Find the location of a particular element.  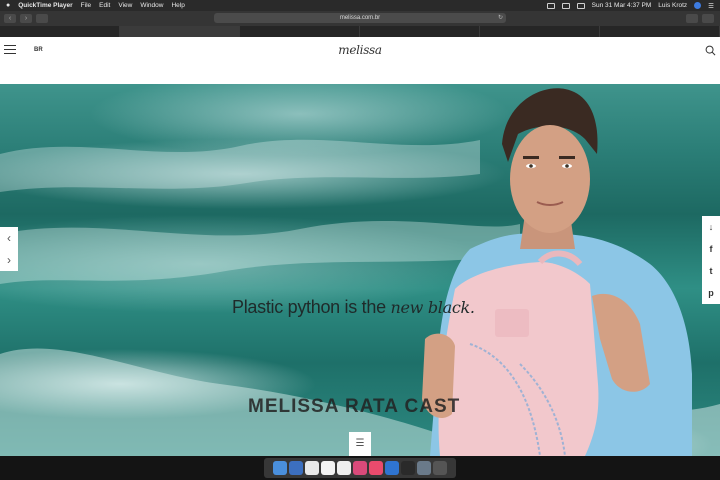

tagline-main: Plastic python is the is located at coordinates (311, 307).